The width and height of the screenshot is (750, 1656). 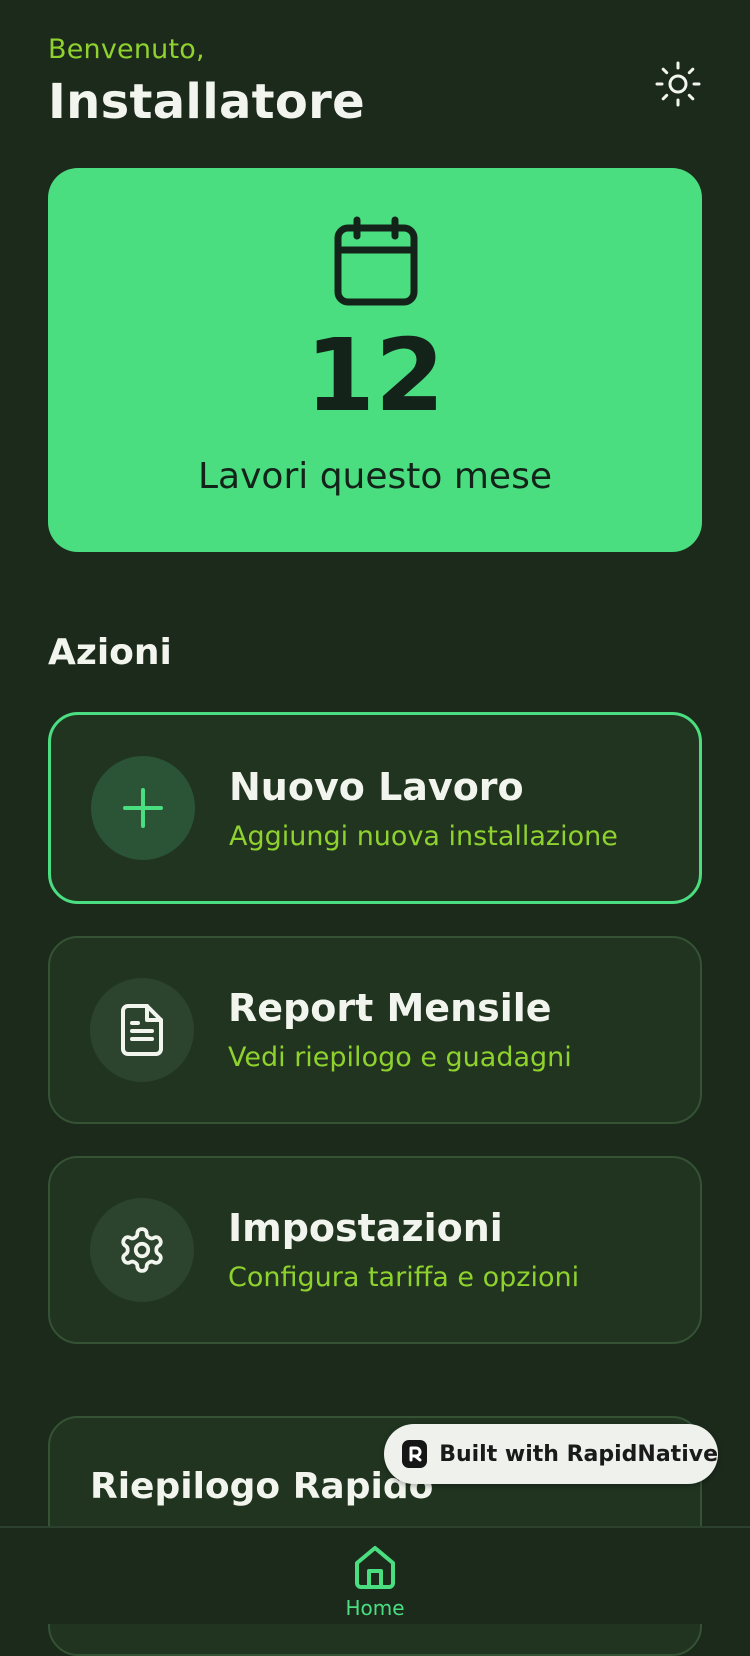 I want to click on settings-title: Impostazioni, so click(x=365, y=1228).